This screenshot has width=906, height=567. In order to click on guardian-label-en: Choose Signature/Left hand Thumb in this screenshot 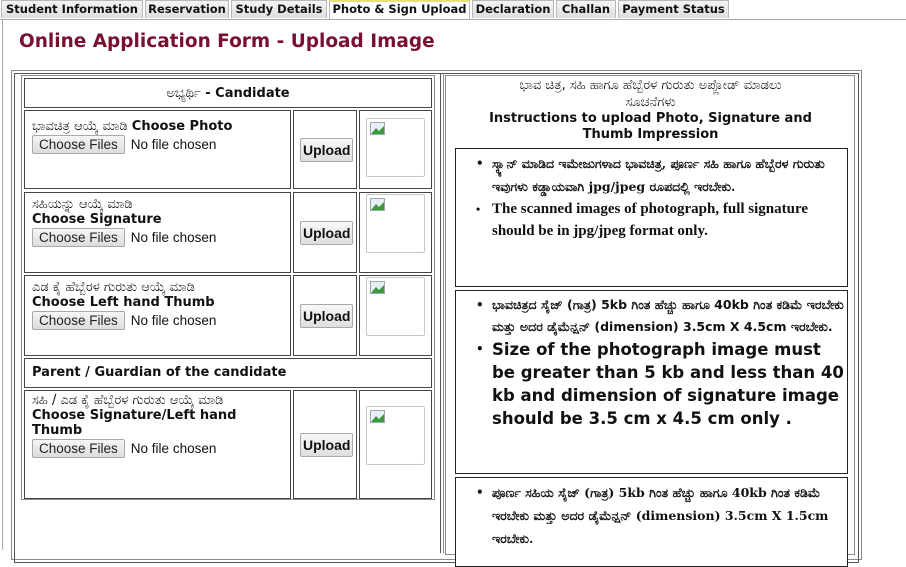, I will do `click(134, 423)`.